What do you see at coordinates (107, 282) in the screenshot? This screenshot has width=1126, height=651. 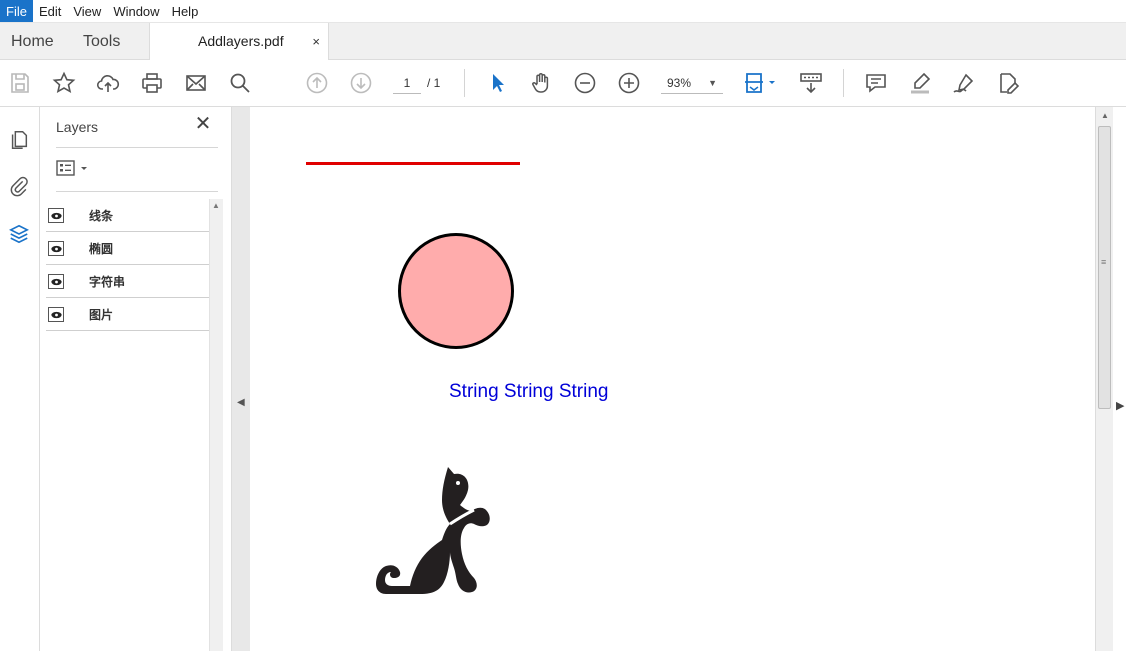 I see `layer-name: 字符串` at bounding box center [107, 282].